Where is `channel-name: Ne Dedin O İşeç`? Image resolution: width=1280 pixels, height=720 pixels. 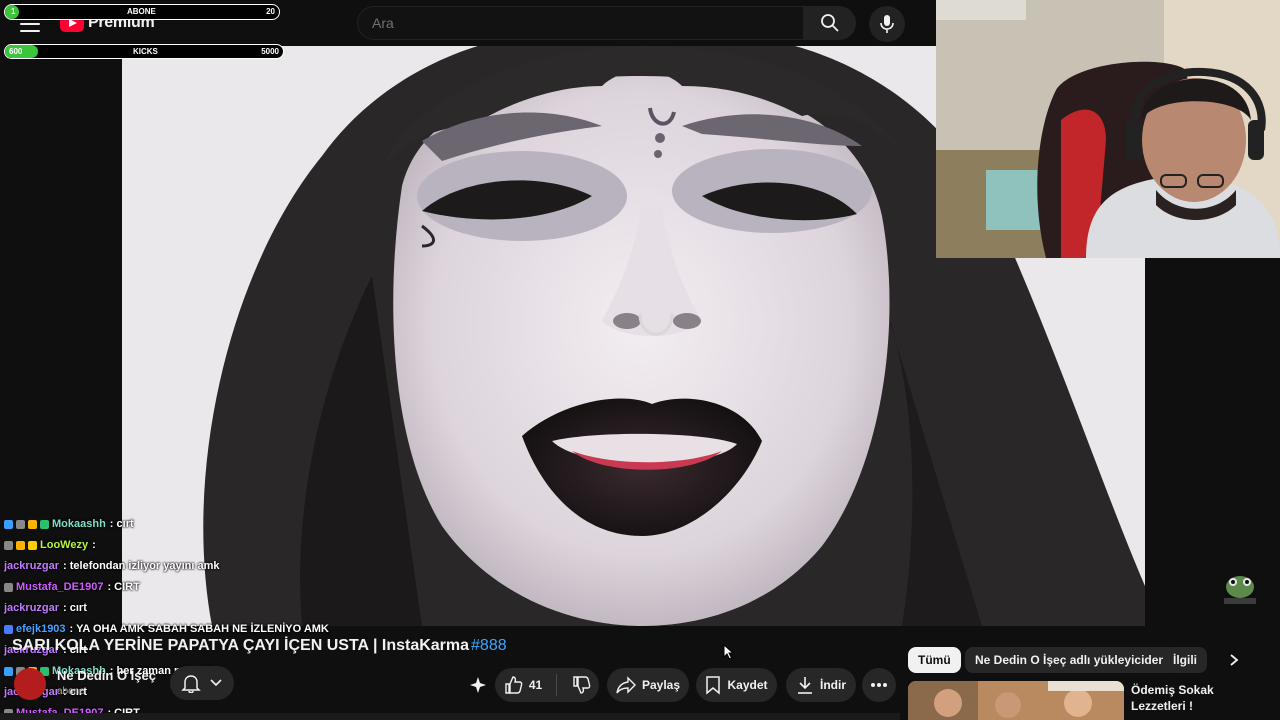
channel-name: Ne Dedin O İşeç is located at coordinates (106, 675).